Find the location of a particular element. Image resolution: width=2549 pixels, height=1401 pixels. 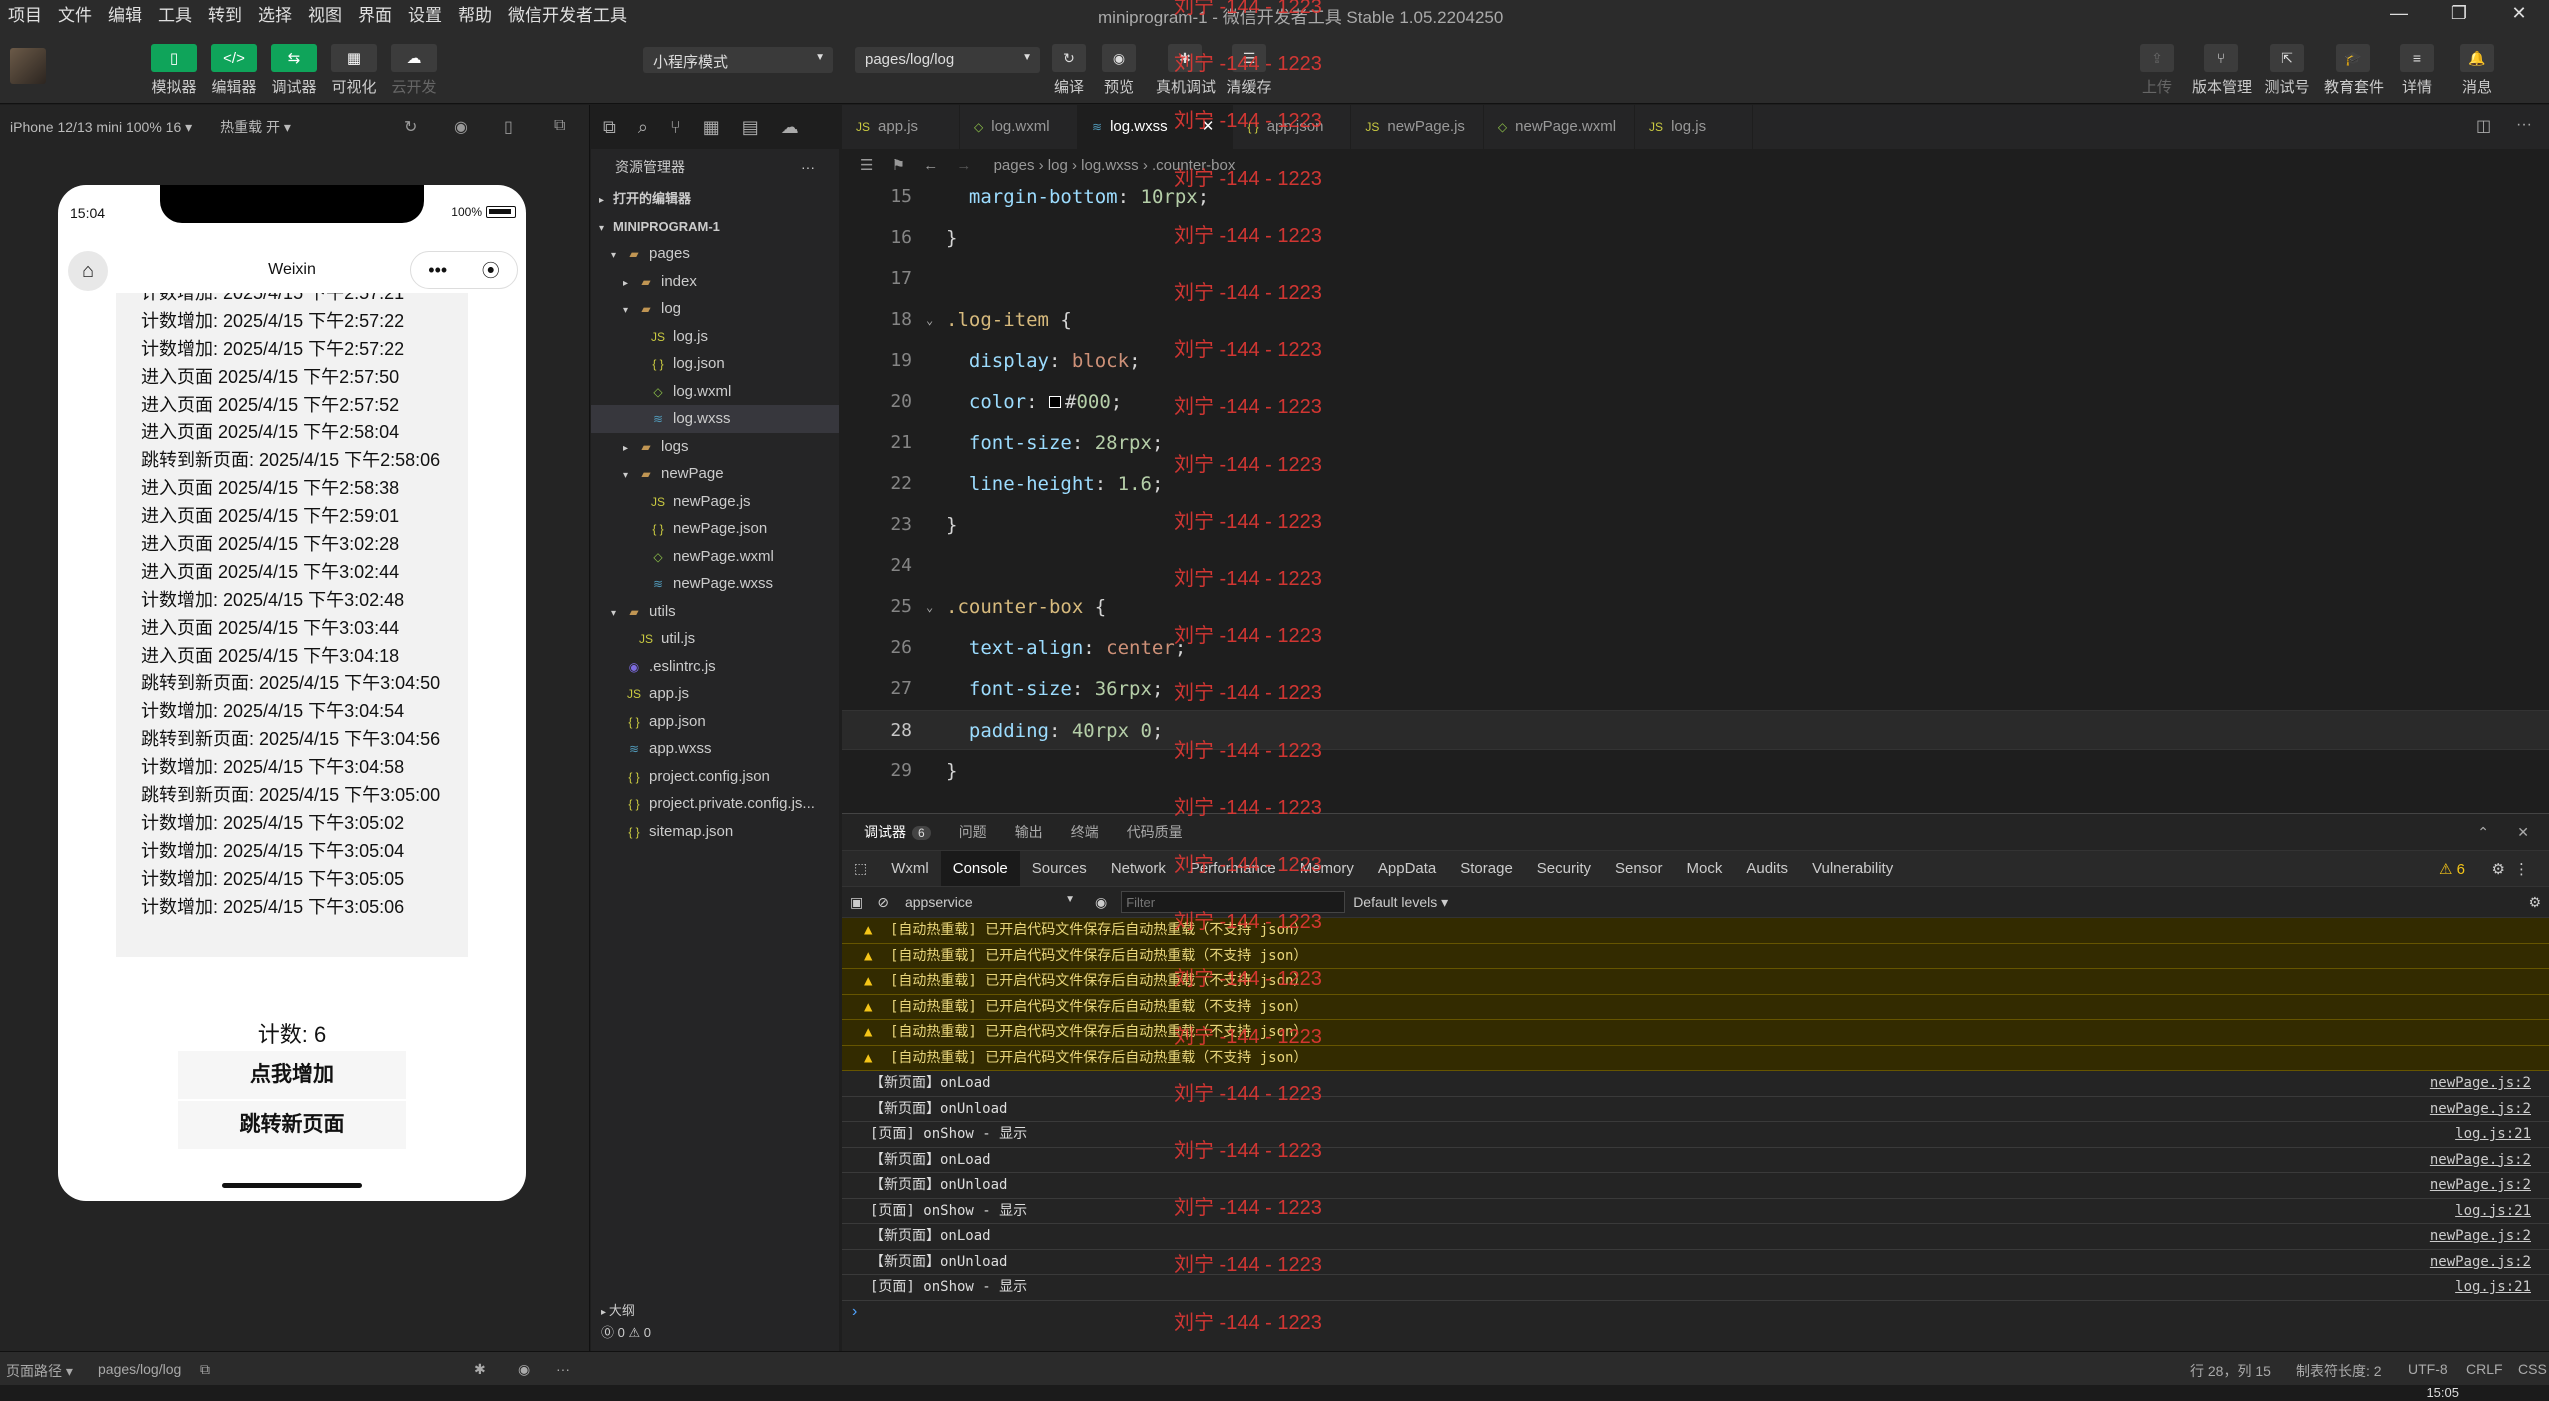

edu-button: 🎓 教育套件 is located at coordinates (2354, 70).